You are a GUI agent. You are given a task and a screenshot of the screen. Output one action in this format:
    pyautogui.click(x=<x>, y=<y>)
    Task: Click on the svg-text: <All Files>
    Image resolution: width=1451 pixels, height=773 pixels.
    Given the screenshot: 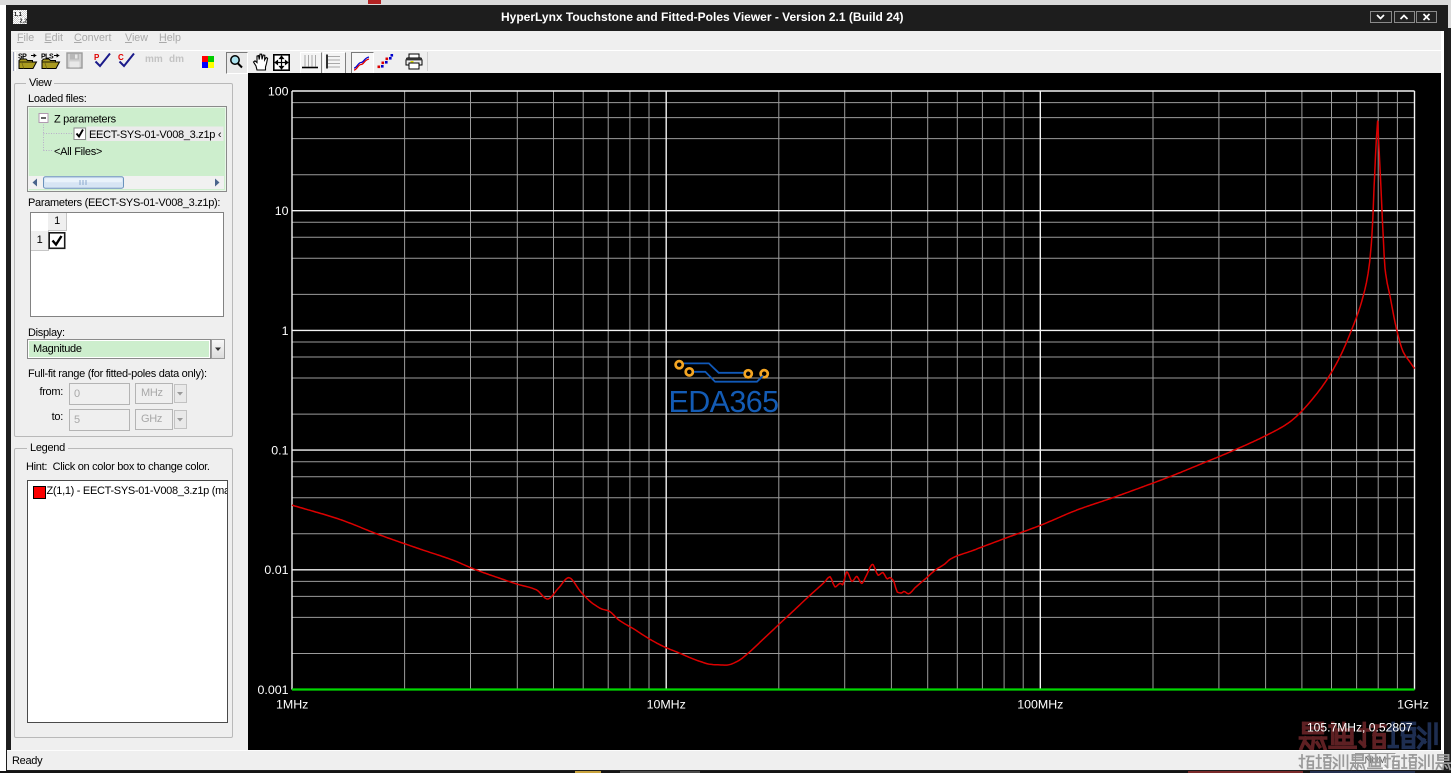 What is the action you would take?
    pyautogui.click(x=78, y=152)
    